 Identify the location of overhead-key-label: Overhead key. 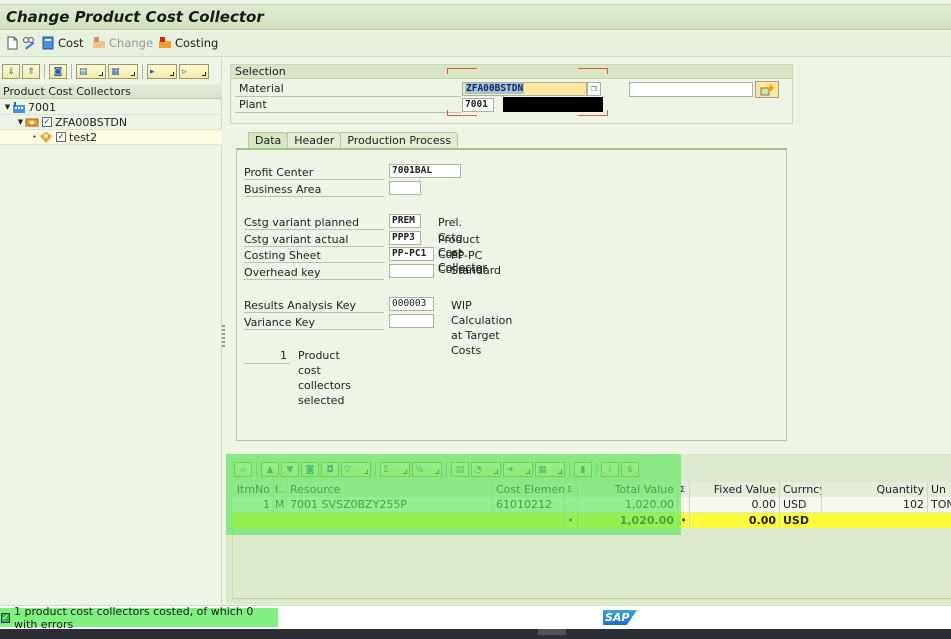
(314, 272).